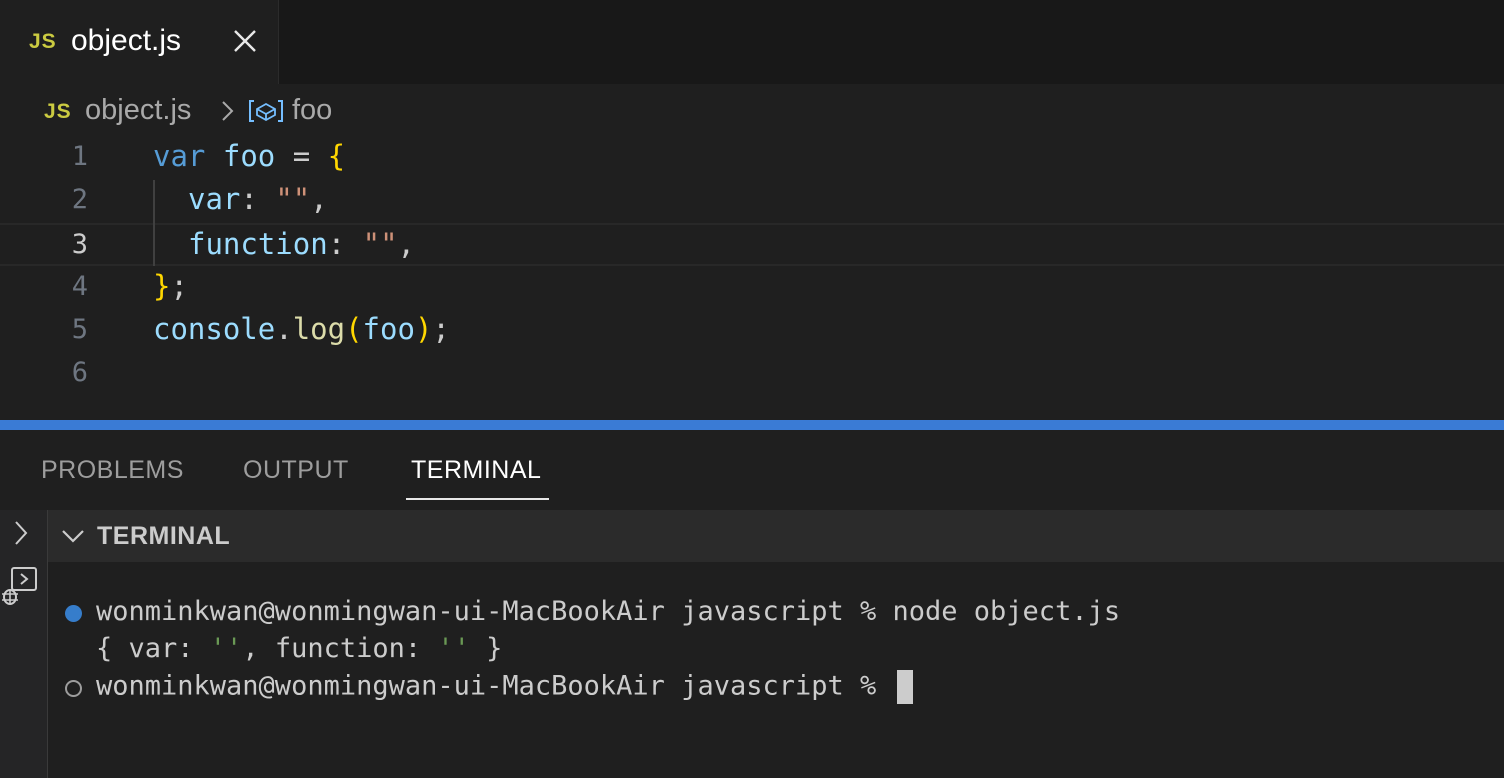 This screenshot has width=1504, height=778. Describe the element at coordinates (112, 470) in the screenshot. I see `tab-problems: PROBLEMS` at that location.